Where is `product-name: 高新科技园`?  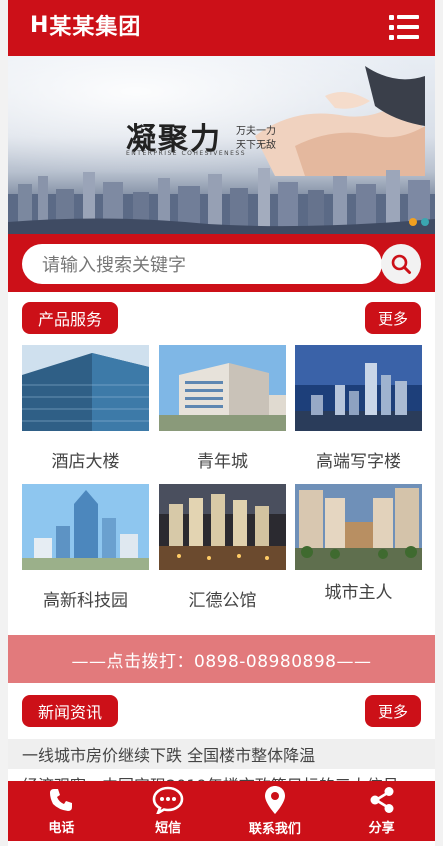 product-name: 高新科技园 is located at coordinates (85, 601).